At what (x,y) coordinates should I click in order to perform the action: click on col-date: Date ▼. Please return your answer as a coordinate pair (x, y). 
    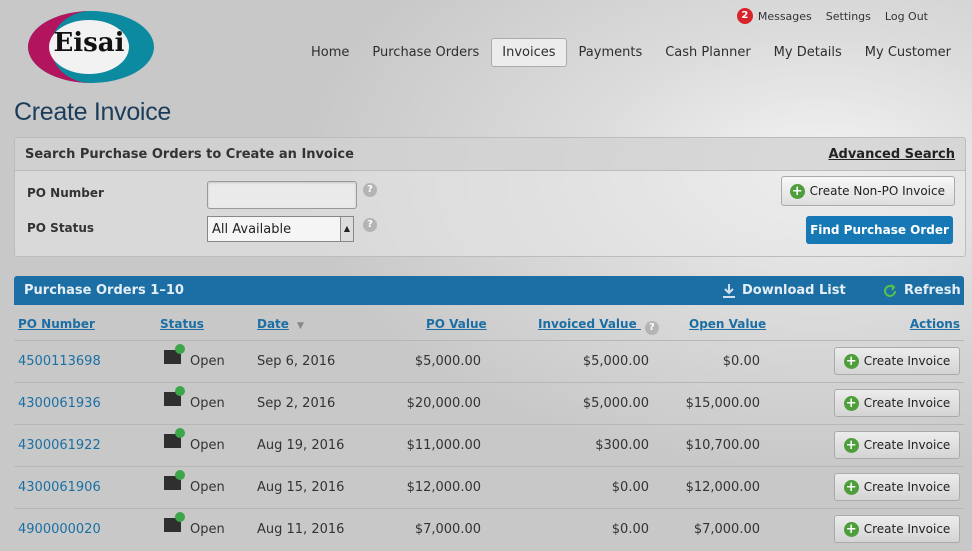
    Looking at the image, I should click on (280, 324).